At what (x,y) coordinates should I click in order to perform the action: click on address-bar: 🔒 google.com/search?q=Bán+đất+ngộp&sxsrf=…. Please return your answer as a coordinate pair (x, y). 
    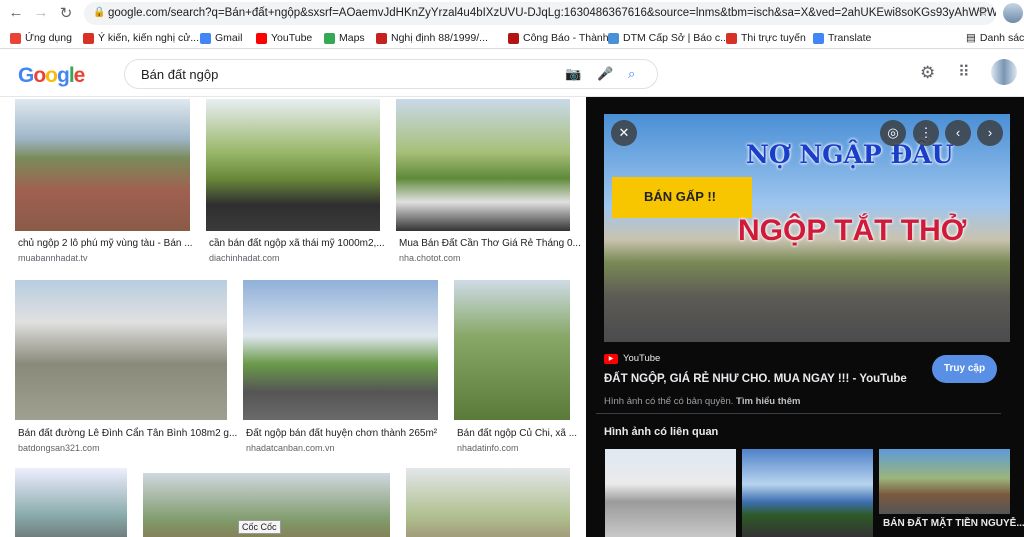
    Looking at the image, I should click on (540, 13).